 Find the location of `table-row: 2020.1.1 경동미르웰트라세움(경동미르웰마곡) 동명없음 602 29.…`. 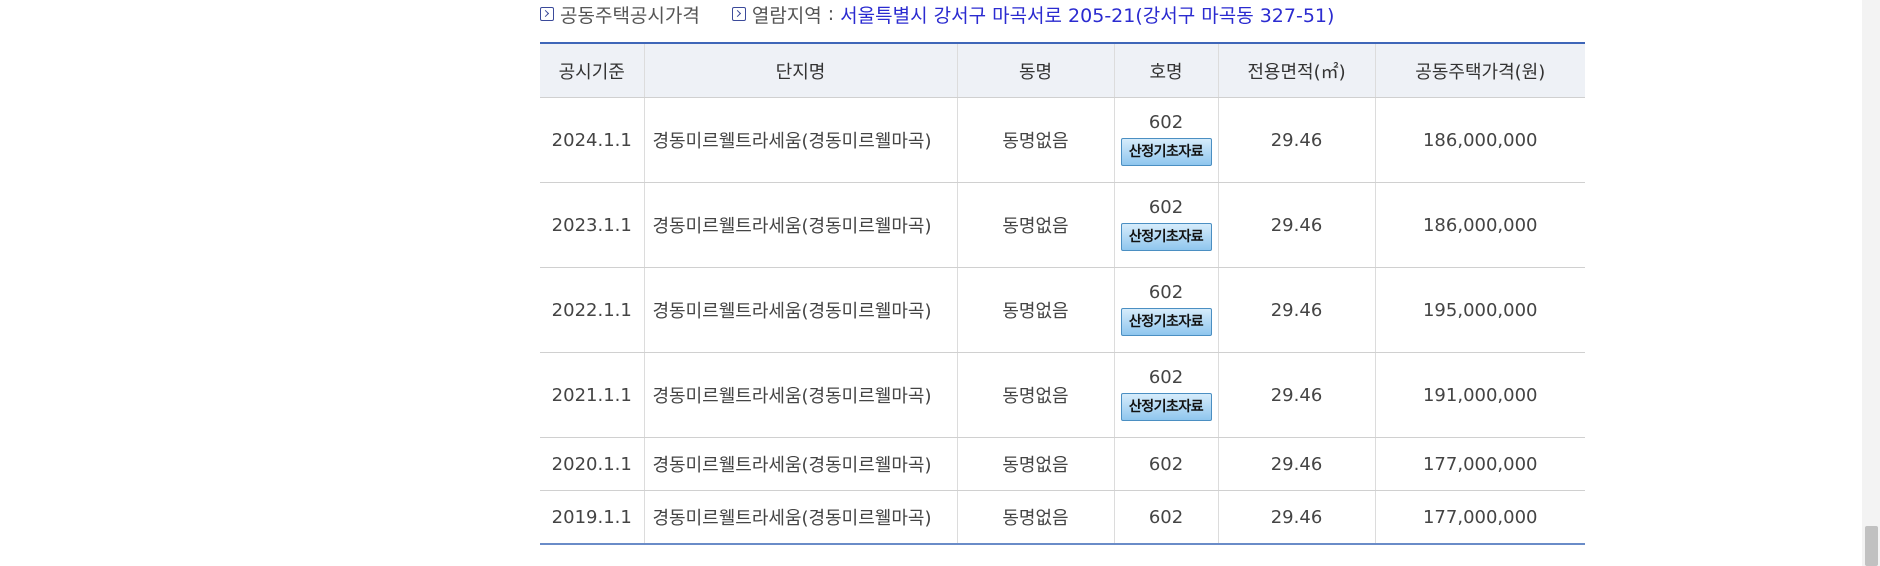

table-row: 2020.1.1 경동미르웰트라세움(경동미르웰마곡) 동명없음 602 29.… is located at coordinates (1062, 464).